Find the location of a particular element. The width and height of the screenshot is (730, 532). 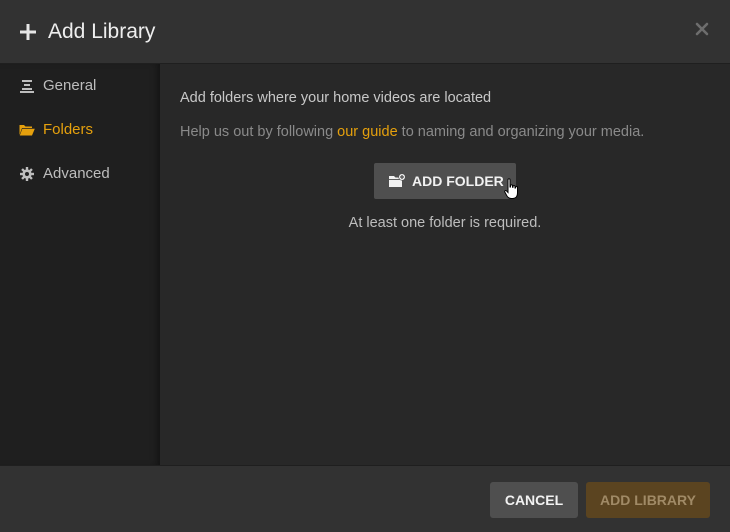

help-prefix: Help us out by following is located at coordinates (259, 132).